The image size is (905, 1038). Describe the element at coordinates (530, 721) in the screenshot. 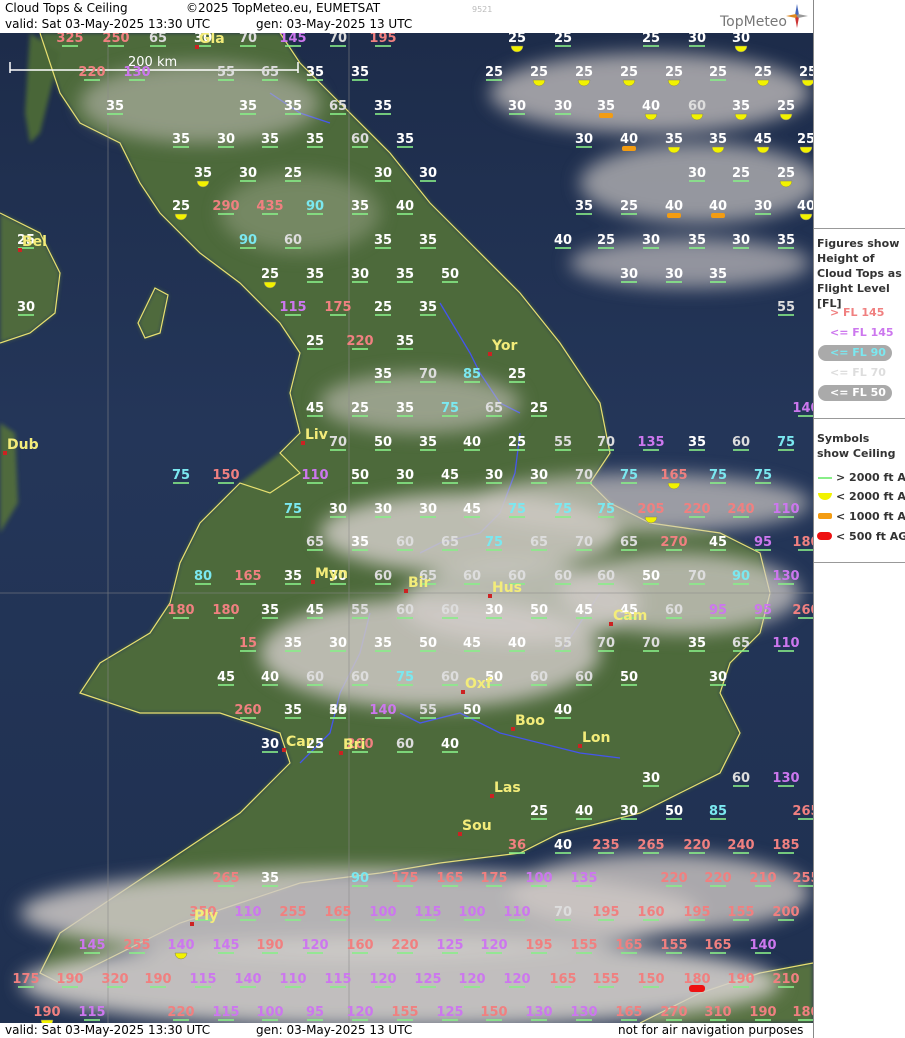

I see `city-label: Boo` at that location.